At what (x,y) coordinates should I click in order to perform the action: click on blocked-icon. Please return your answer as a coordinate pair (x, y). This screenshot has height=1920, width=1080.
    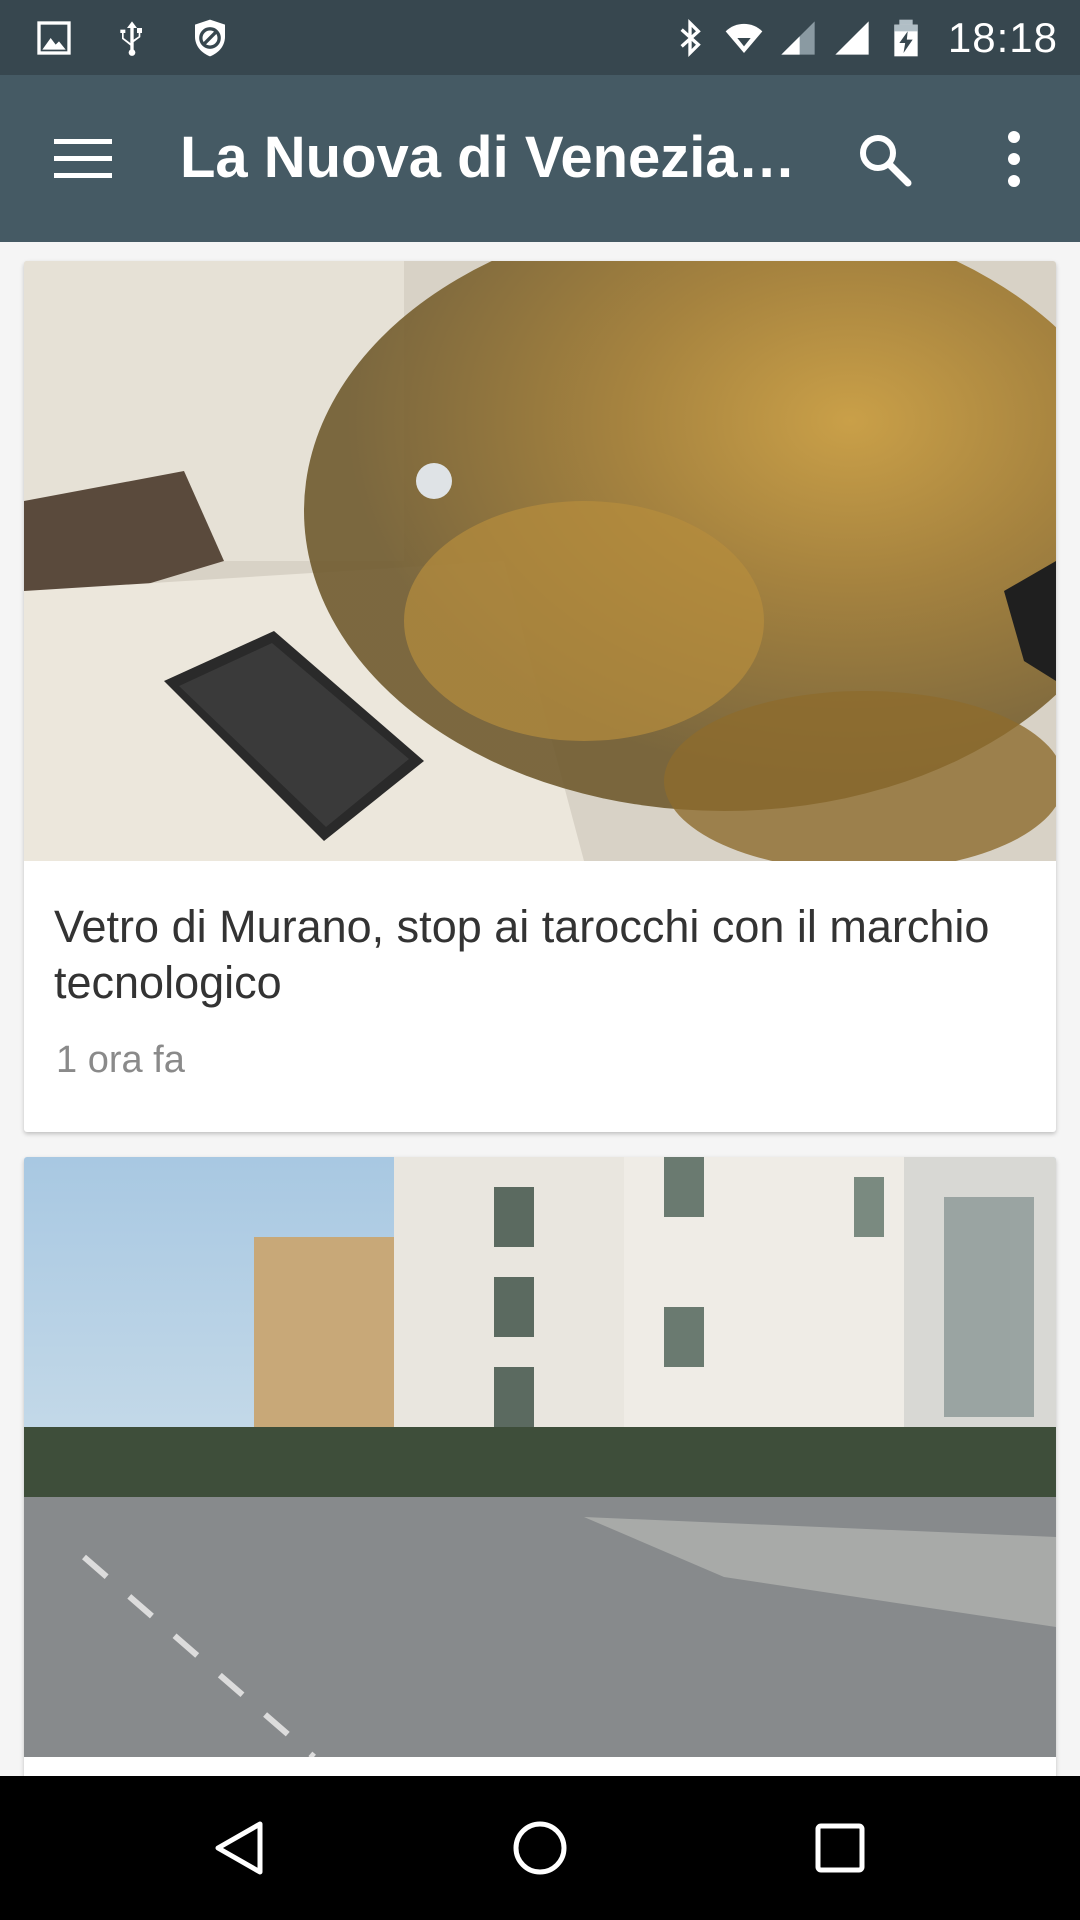
    Looking at the image, I should click on (210, 37).